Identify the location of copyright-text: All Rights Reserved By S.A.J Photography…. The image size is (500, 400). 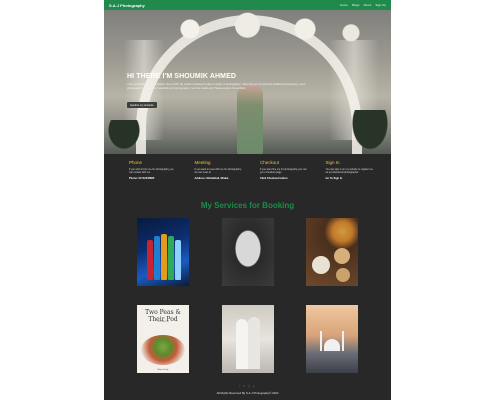
(247, 393).